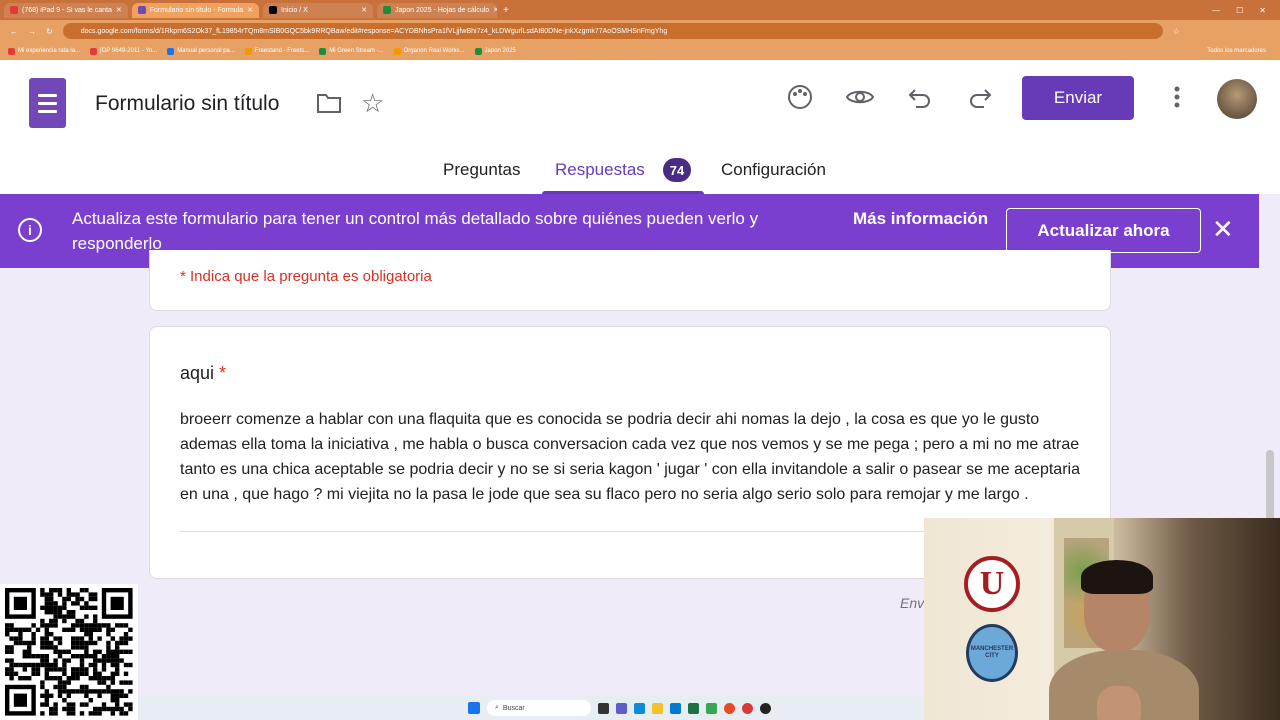 The image size is (1280, 720). Describe the element at coordinates (495, 51) in the screenshot. I see `bookmark-item: Japon 2025` at that location.